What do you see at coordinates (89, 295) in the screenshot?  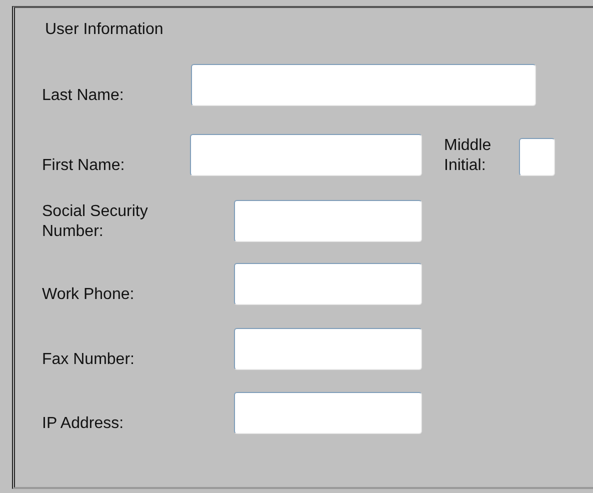 I see `field-label: Work Phone:` at bounding box center [89, 295].